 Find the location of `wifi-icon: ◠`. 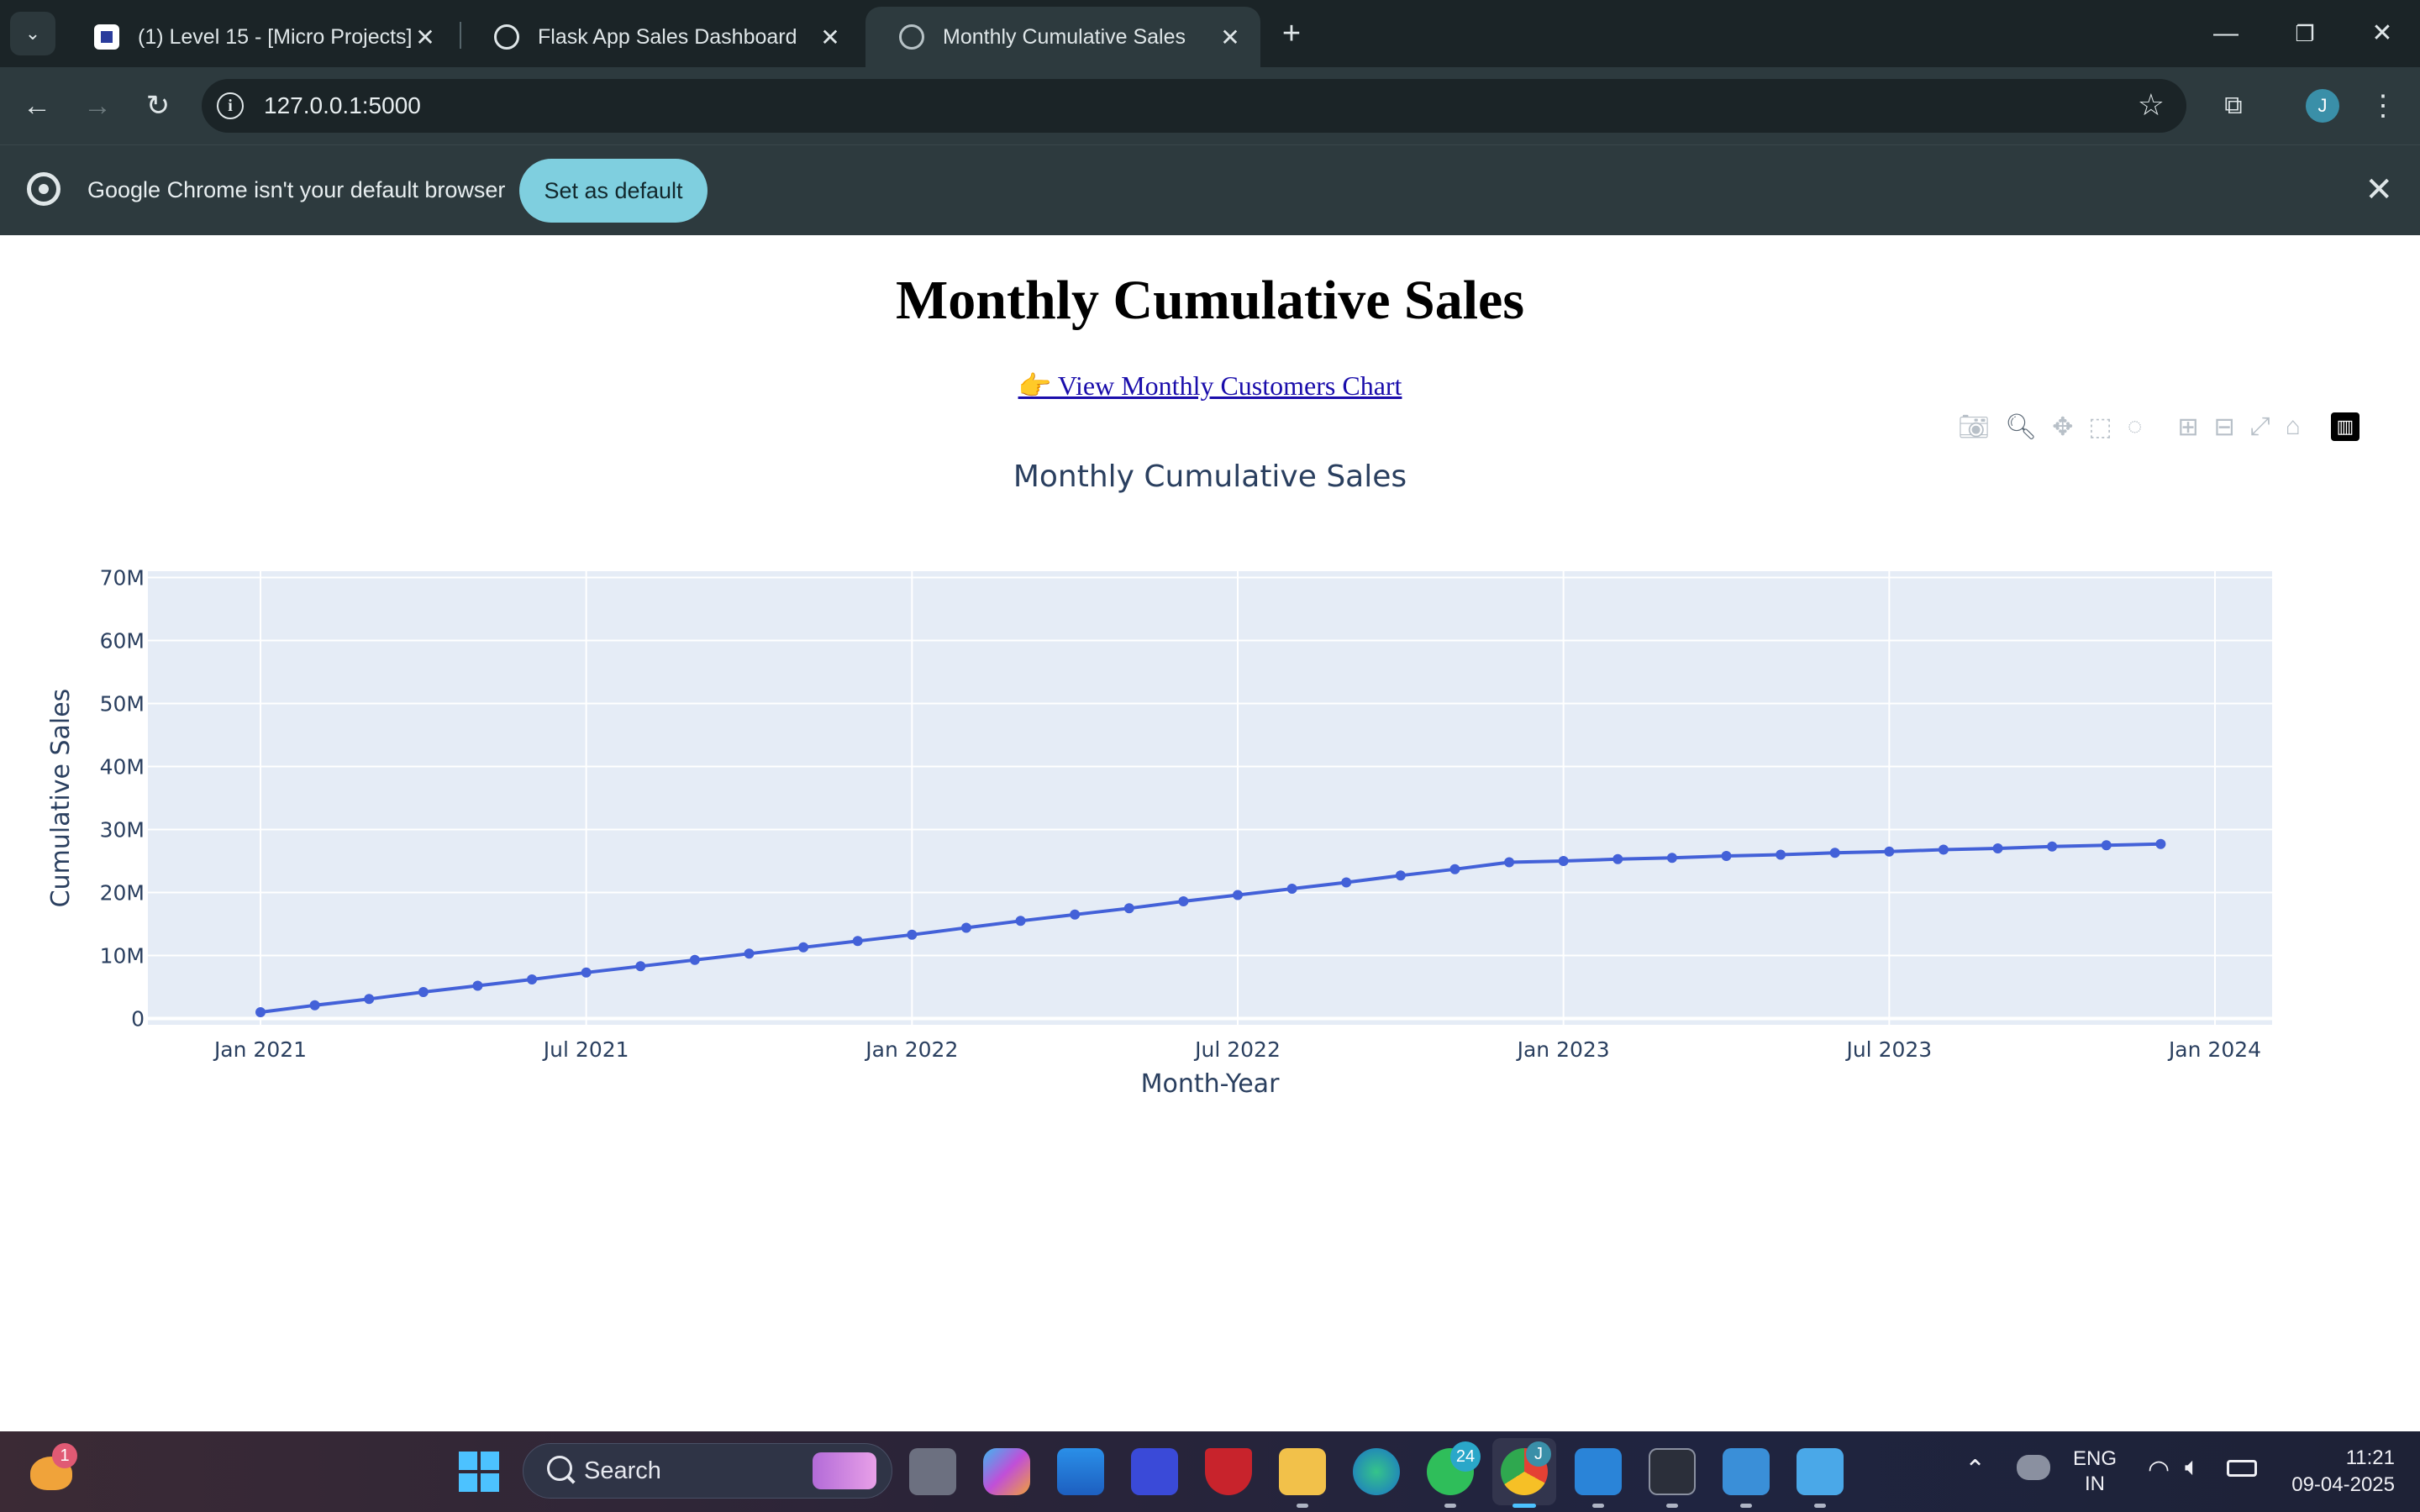

wifi-icon: ◠ is located at coordinates (2159, 1469).